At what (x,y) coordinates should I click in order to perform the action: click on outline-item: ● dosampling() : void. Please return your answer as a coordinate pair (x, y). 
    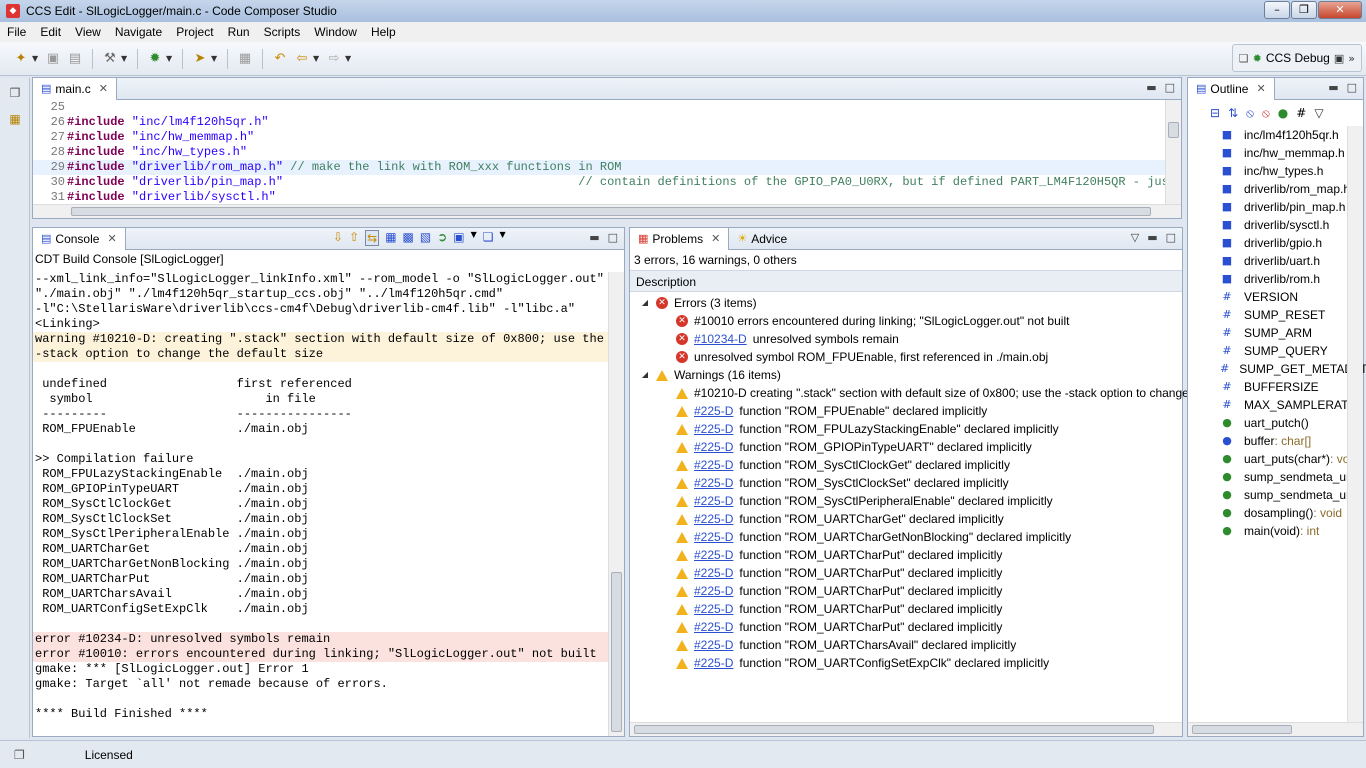
    Looking at the image, I should click on (1291, 513).